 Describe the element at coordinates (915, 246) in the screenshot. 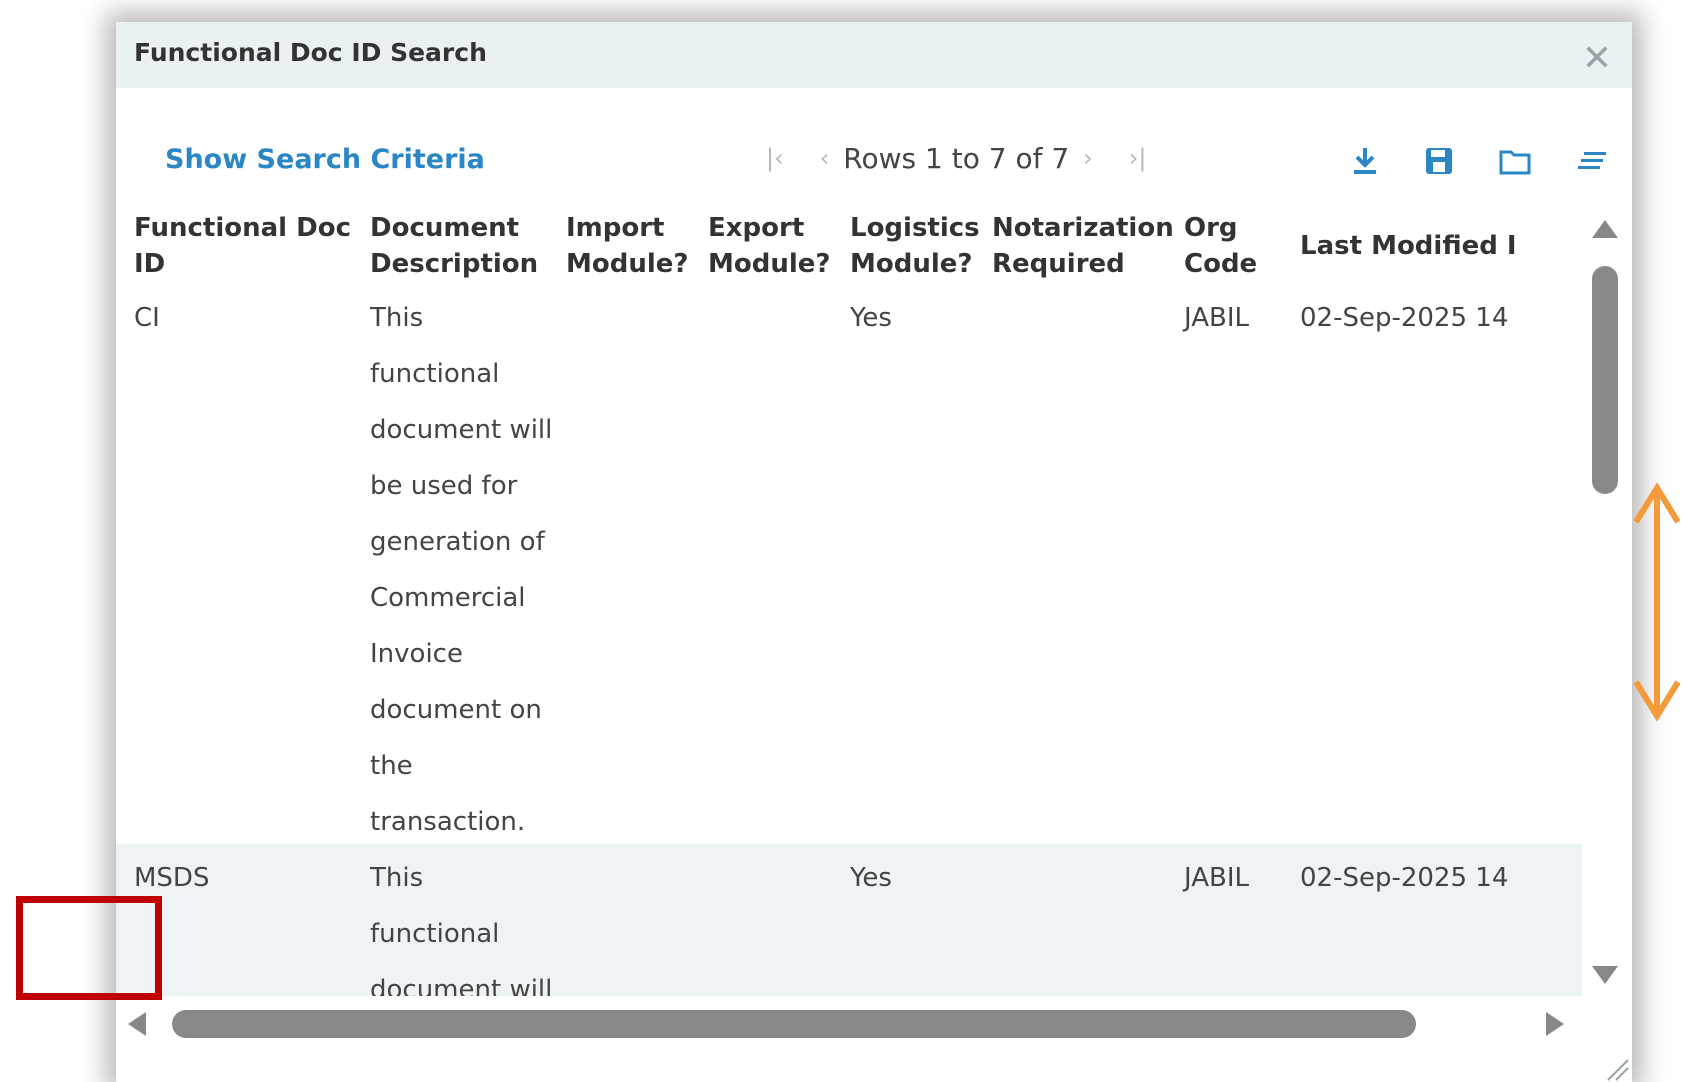

I see `header-logistics-module: Logistics Module?` at that location.